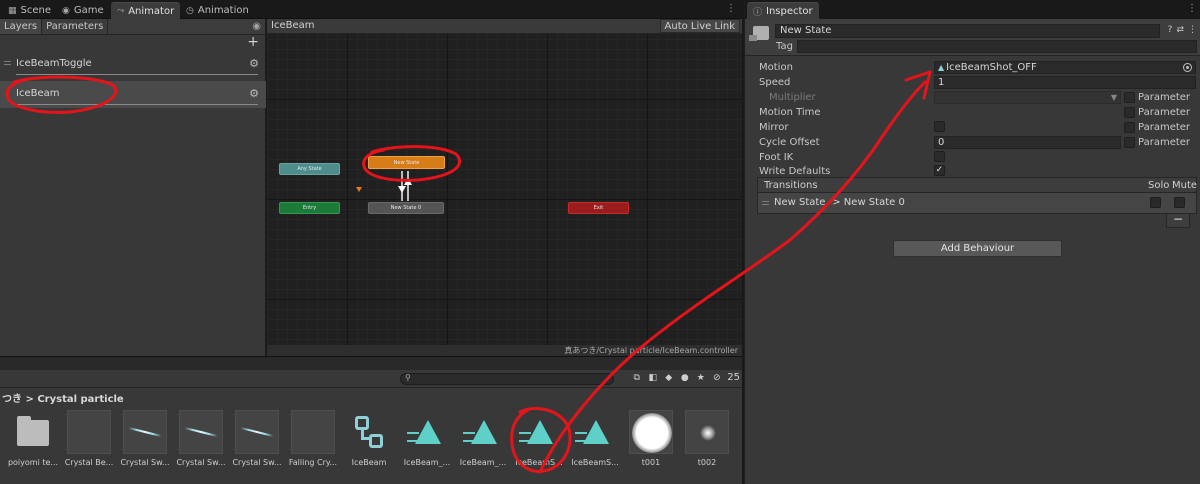  What do you see at coordinates (636, 377) in the screenshot?
I see `search-by-type-icon: ⧉` at bounding box center [636, 377].